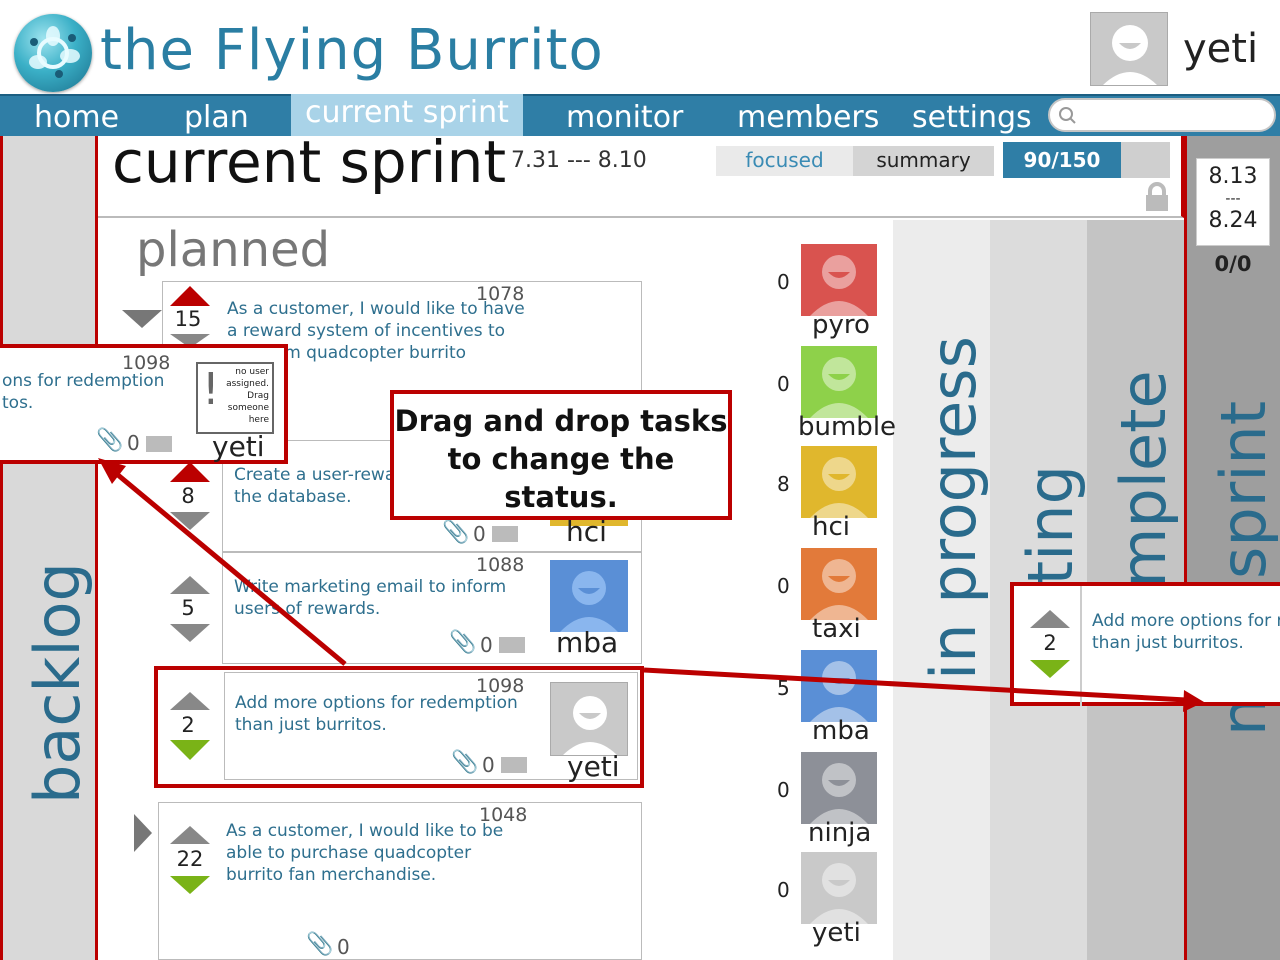 The width and height of the screenshot is (1280, 960). Describe the element at coordinates (228, 567) in the screenshot. I see `drag-arrow-to-backlog` at that location.